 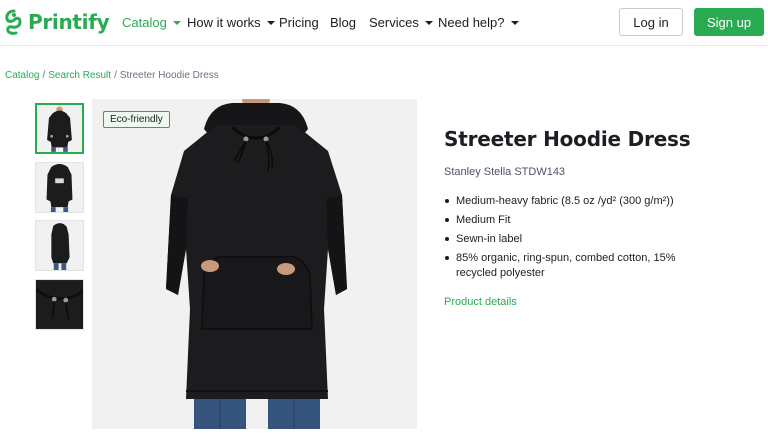 I want to click on breadcrumb-current: Streeter Hoodie Dress, so click(x=169, y=75).